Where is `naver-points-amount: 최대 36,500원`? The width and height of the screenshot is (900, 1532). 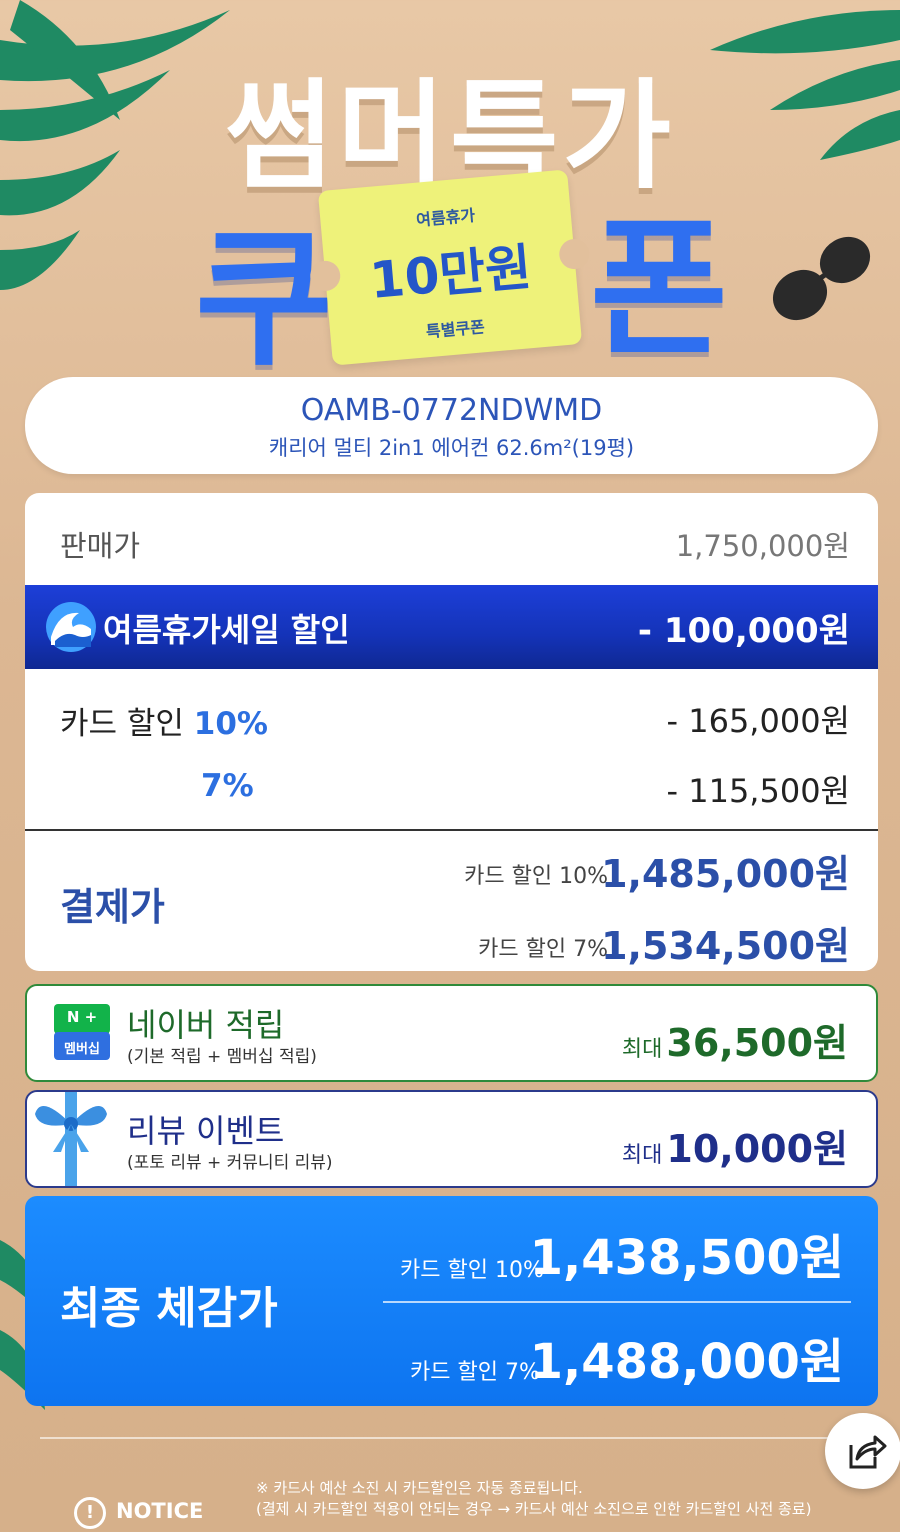 naver-points-amount: 최대 36,500원 is located at coordinates (735, 1039).